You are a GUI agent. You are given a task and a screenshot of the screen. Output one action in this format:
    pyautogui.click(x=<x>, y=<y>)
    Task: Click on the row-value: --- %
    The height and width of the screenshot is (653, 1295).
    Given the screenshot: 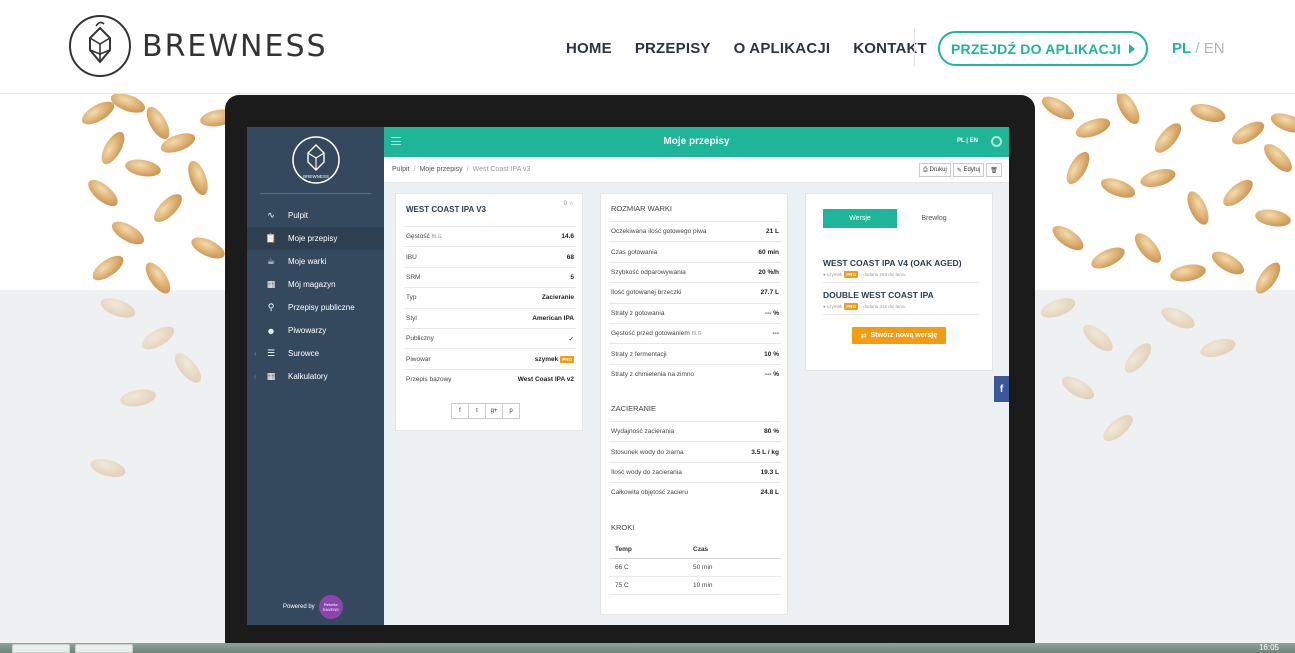 What is the action you would take?
    pyautogui.click(x=771, y=313)
    